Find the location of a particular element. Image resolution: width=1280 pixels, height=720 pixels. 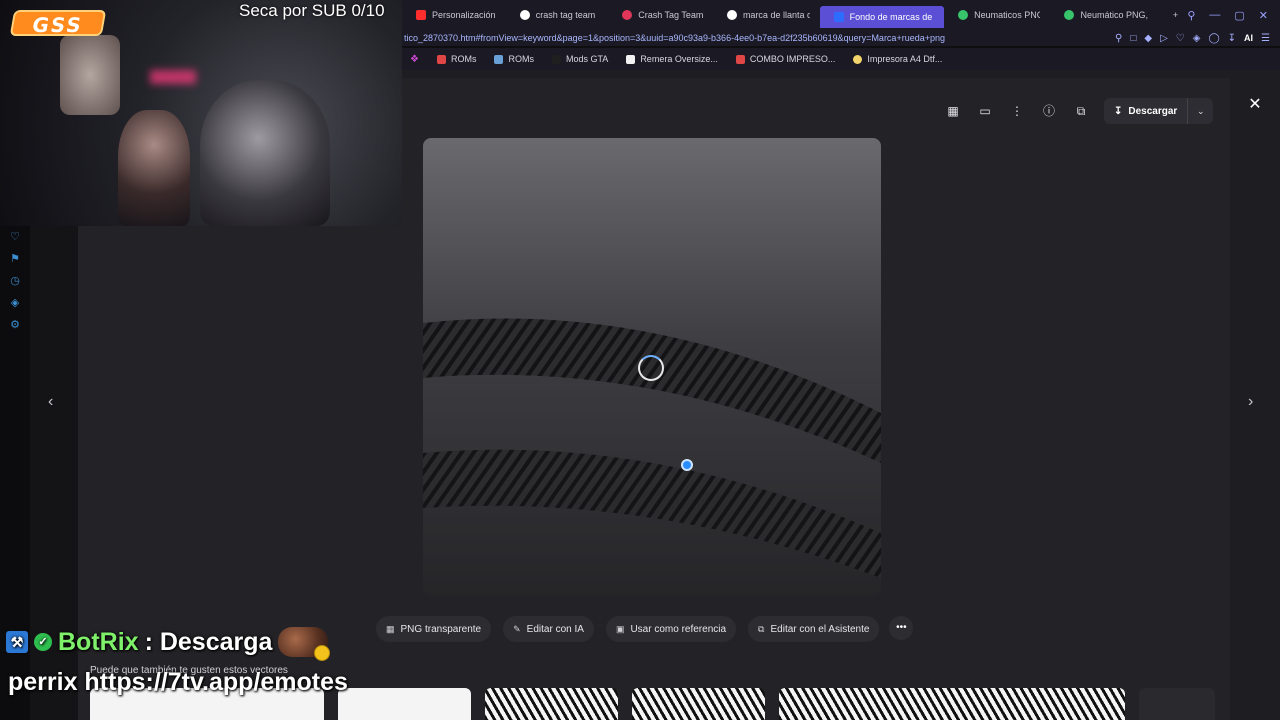

ai-button: AI is located at coordinates (1248, 38).